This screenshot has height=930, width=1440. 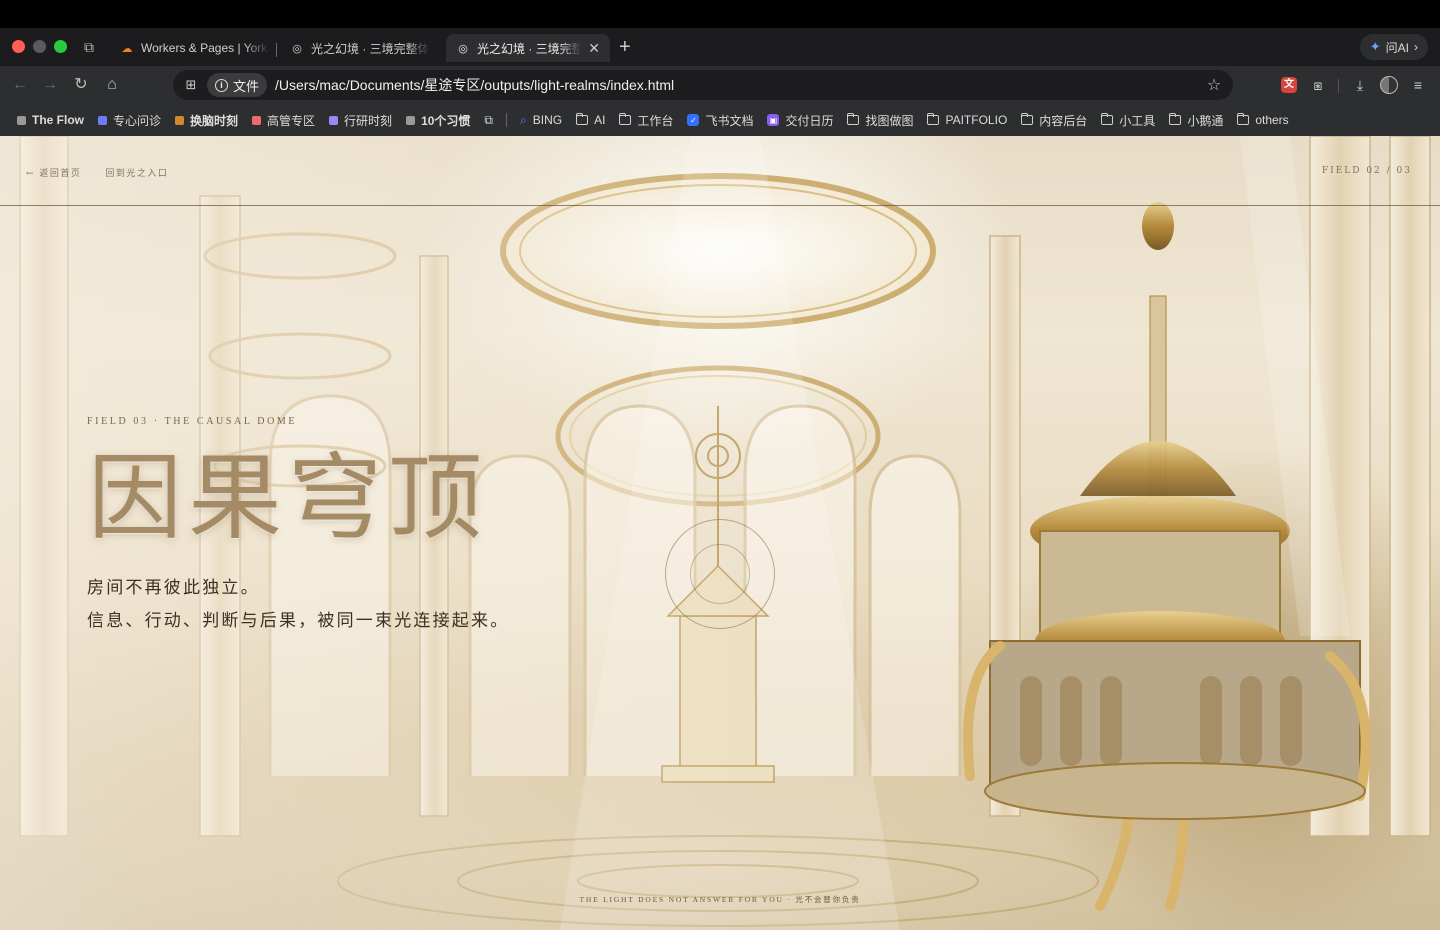 I want to click on bookmark-feishu-docs: ✓ 飞书文档, so click(x=720, y=120).